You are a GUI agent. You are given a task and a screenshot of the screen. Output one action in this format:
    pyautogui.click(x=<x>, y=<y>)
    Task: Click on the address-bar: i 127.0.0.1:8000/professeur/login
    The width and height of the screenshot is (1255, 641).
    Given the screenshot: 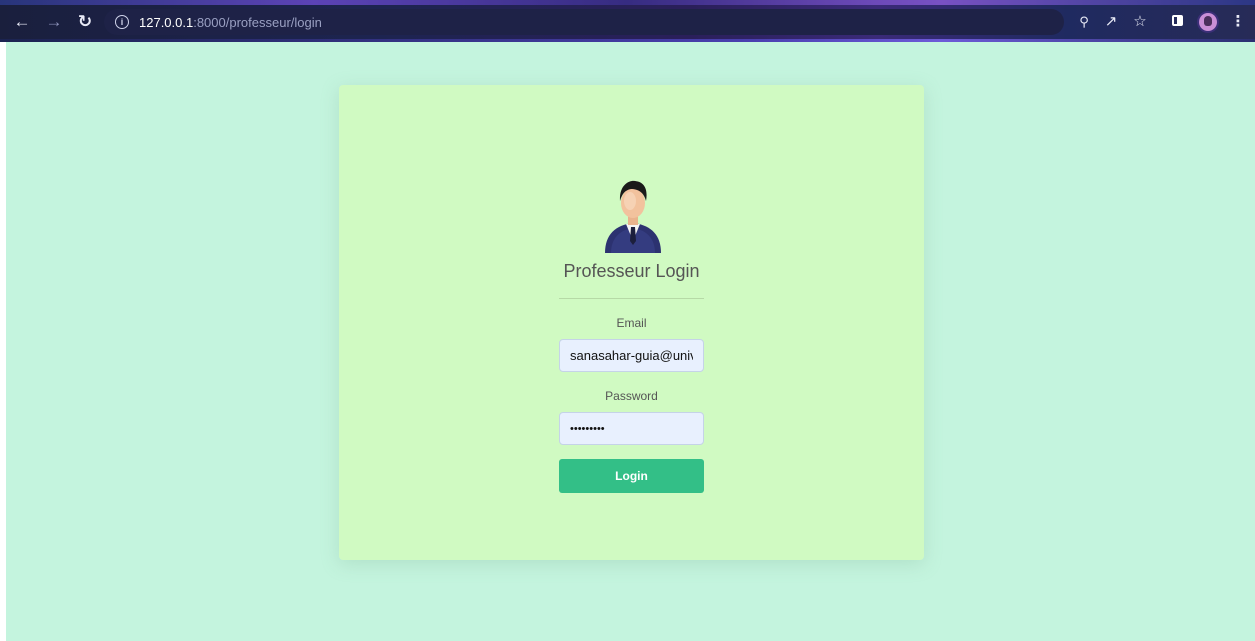 What is the action you would take?
    pyautogui.click(x=584, y=22)
    